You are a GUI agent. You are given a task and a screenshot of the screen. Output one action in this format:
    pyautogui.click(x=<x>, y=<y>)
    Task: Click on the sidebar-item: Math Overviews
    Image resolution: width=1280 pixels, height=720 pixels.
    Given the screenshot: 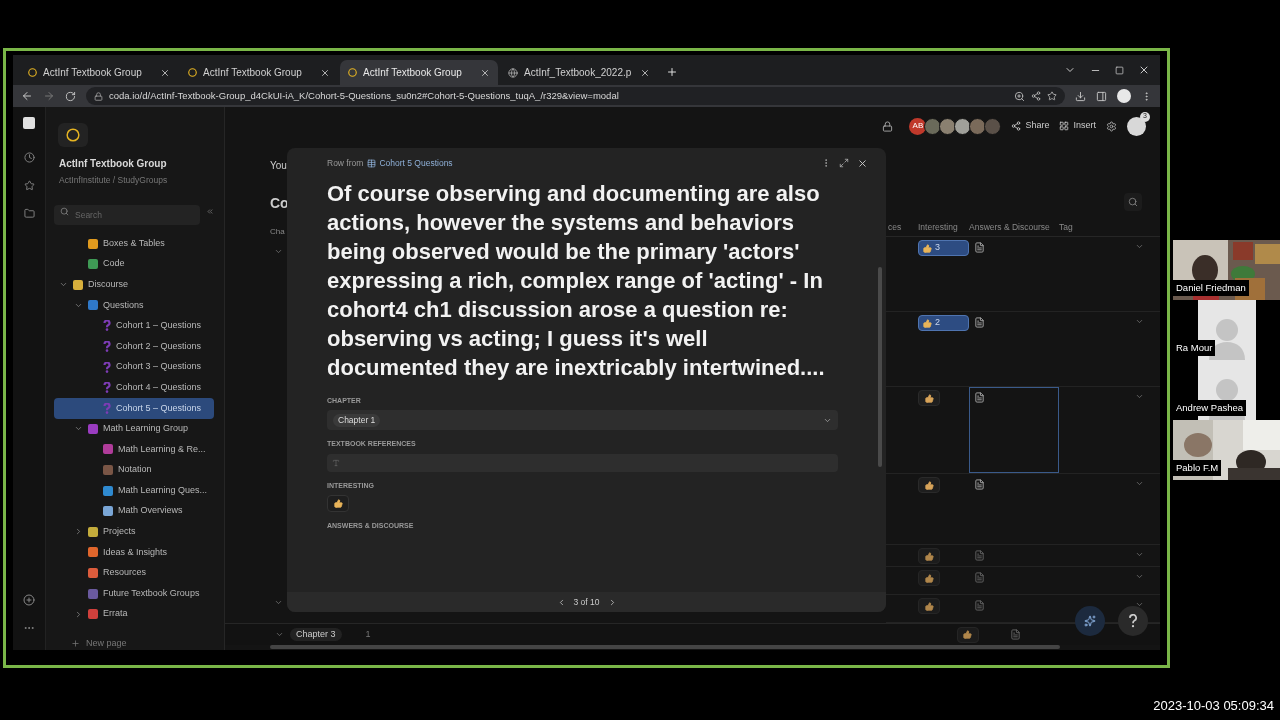 What is the action you would take?
    pyautogui.click(x=134, y=511)
    